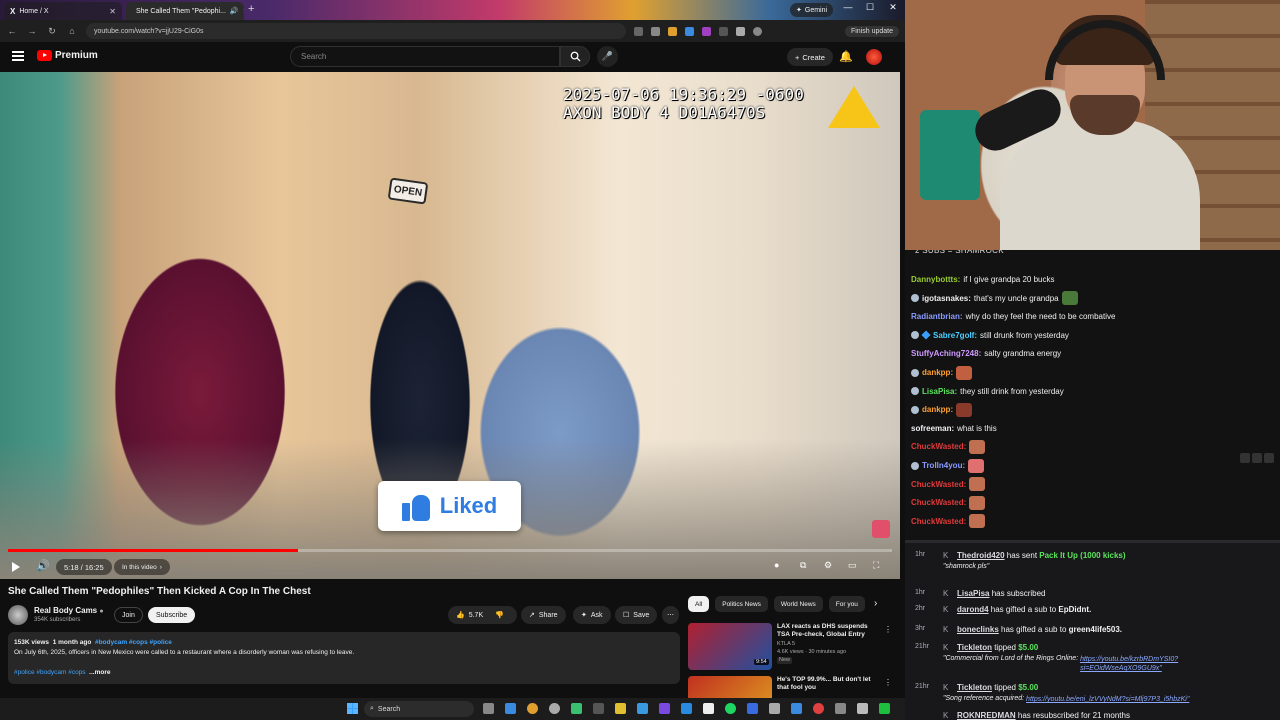  I want to click on chapter-button: In this video ›, so click(142, 567).